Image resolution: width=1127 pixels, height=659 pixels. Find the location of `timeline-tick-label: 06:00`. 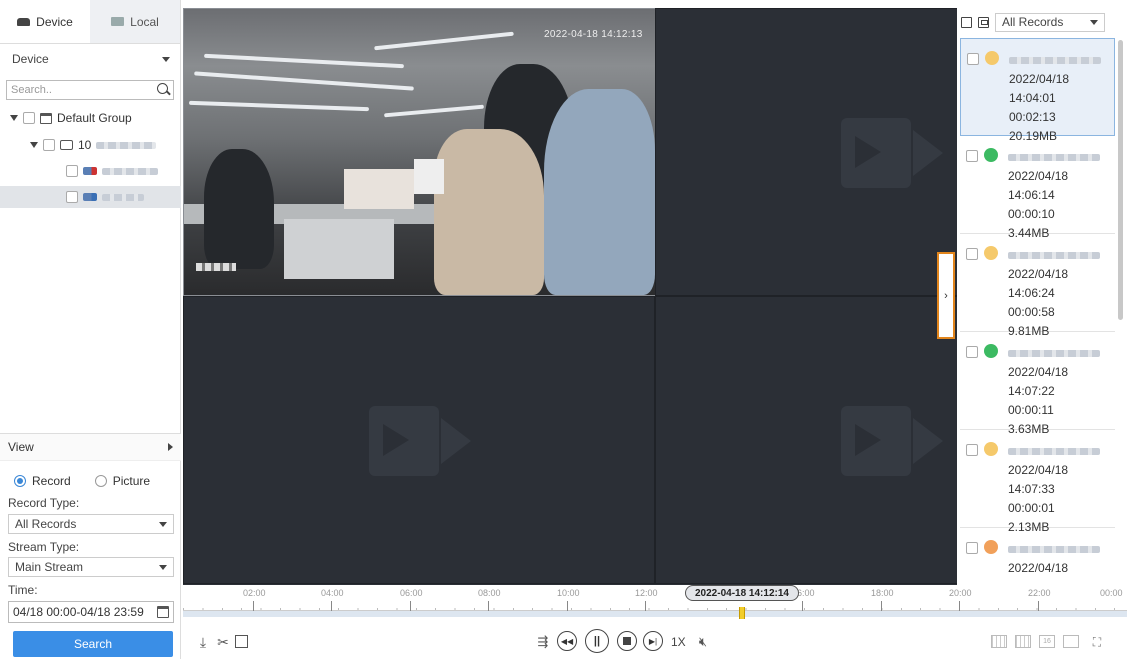

timeline-tick-label: 06:00 is located at coordinates (411, 593).